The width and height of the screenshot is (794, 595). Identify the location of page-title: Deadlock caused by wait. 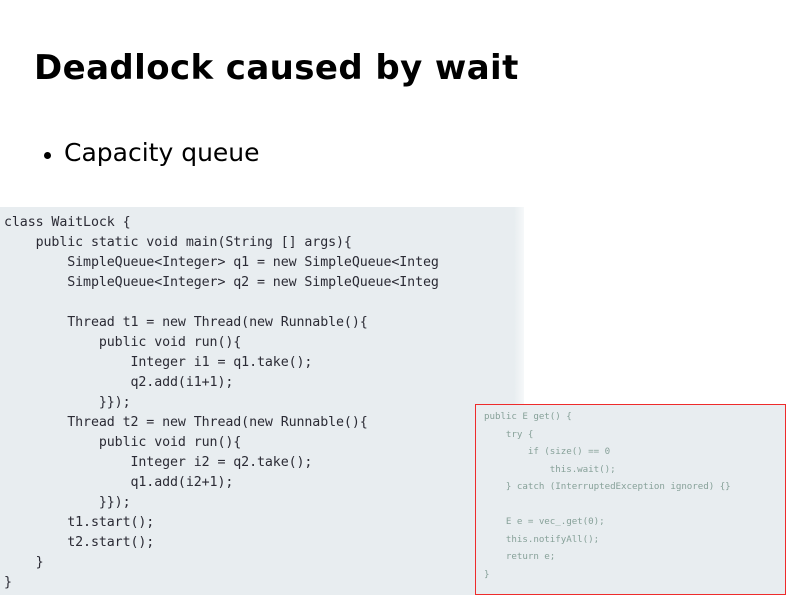
(276, 68).